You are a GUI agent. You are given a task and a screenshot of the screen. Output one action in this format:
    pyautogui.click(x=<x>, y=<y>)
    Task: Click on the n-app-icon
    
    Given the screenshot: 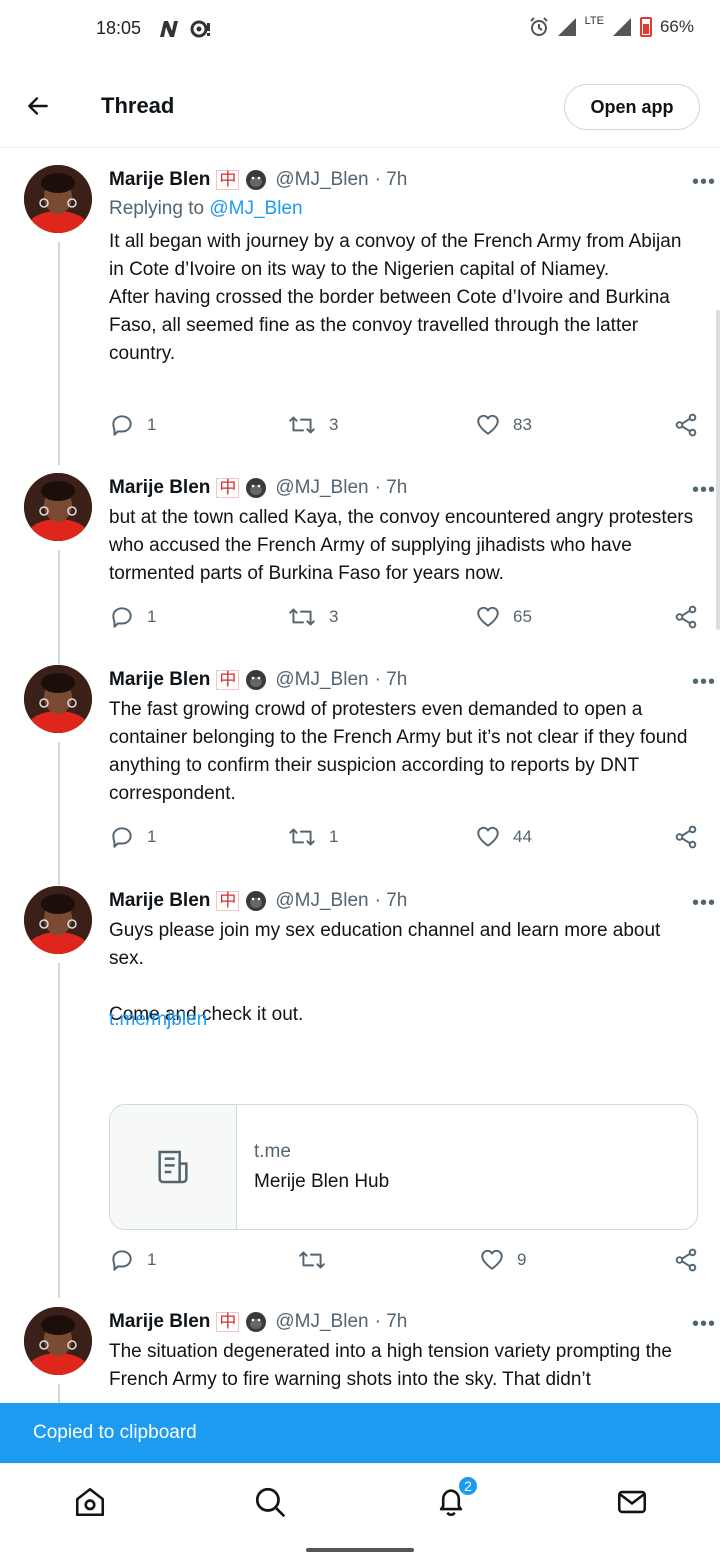 What is the action you would take?
    pyautogui.click(x=169, y=29)
    